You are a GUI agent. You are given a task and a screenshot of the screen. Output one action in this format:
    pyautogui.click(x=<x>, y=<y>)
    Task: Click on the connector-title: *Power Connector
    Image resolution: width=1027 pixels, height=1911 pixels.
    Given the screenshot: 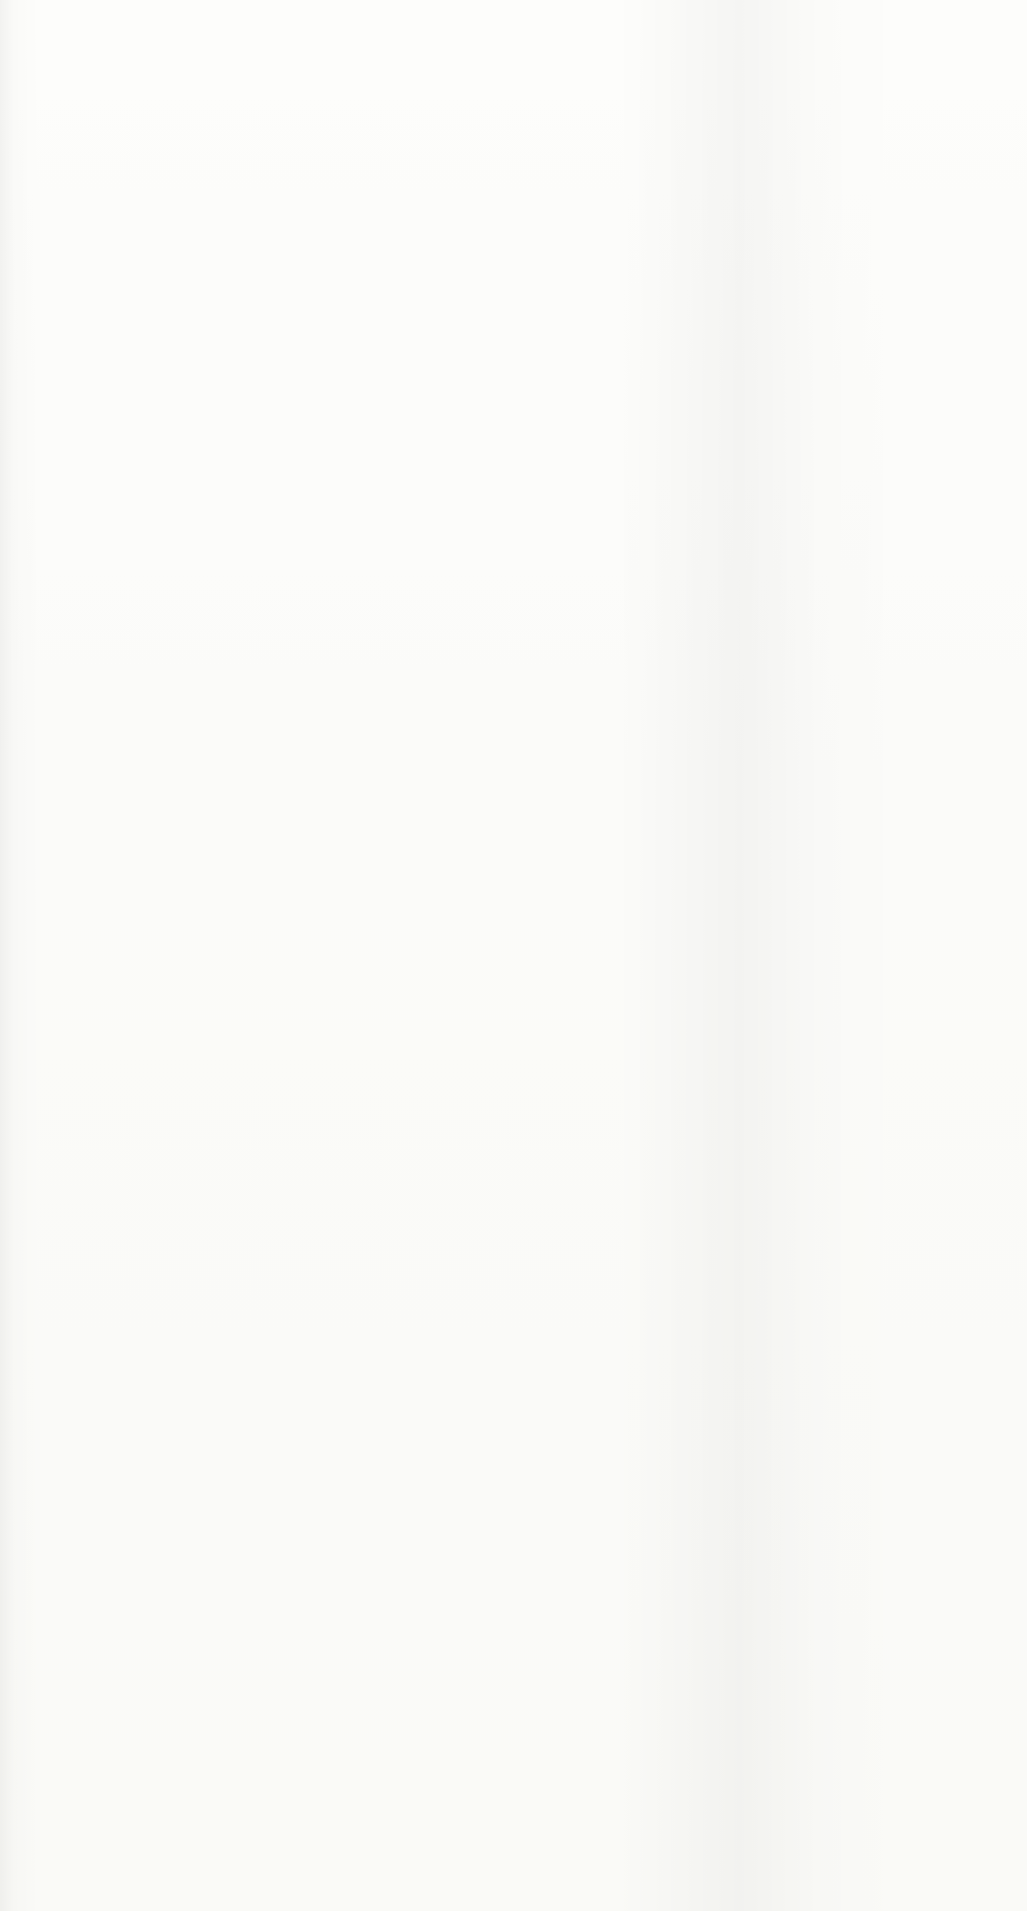 What is the action you would take?
    pyautogui.click(x=246, y=369)
    